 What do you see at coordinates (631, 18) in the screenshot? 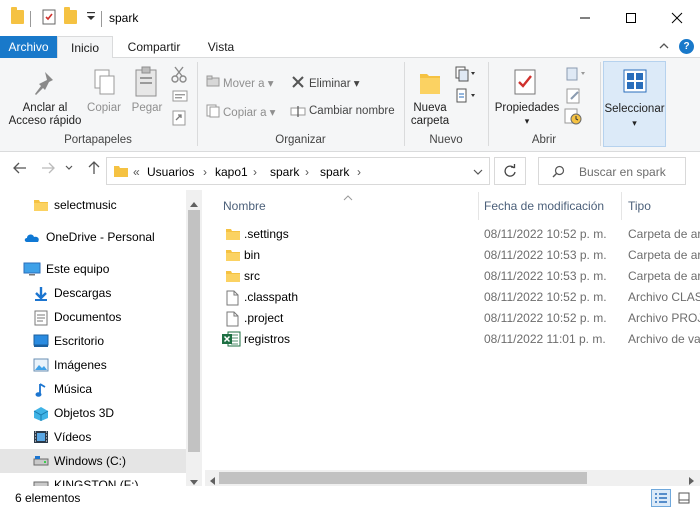
I see `maximize-button` at bounding box center [631, 18].